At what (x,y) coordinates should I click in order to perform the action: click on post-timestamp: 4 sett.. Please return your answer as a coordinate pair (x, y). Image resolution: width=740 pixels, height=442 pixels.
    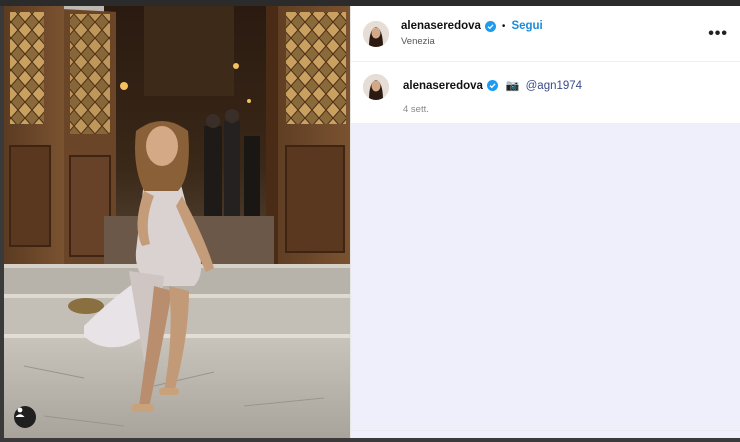
    Looking at the image, I should click on (492, 109).